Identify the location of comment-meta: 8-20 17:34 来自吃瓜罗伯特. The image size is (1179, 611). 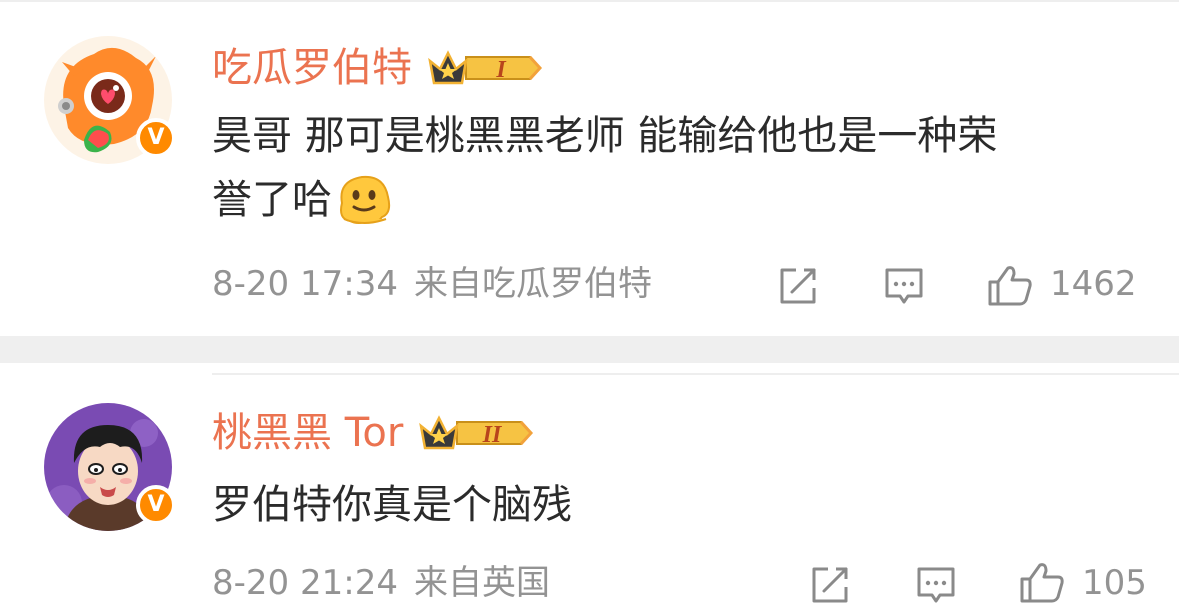
(432, 284).